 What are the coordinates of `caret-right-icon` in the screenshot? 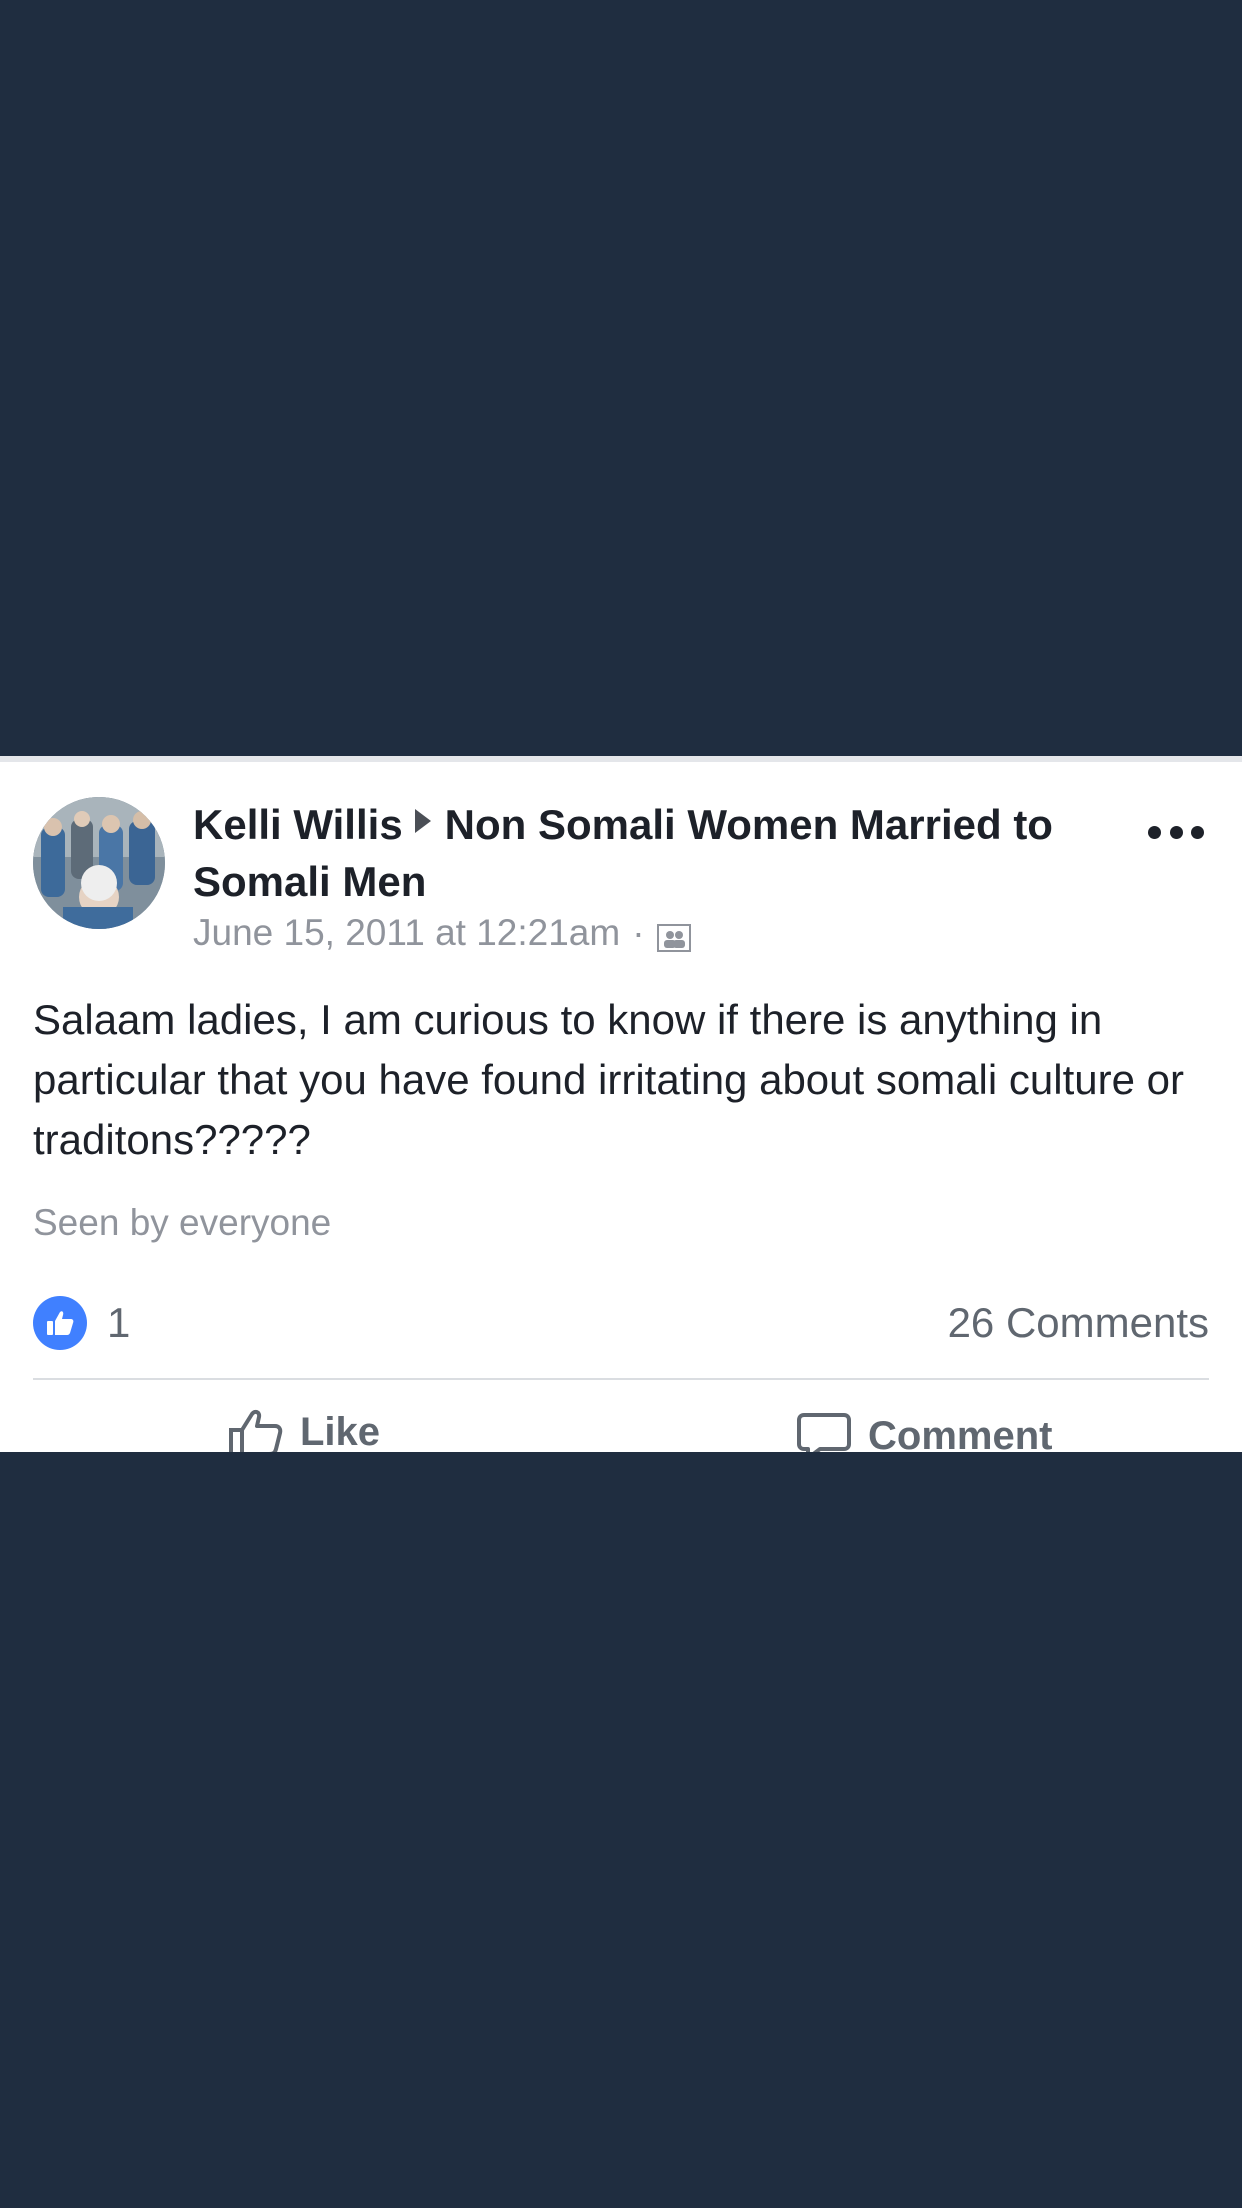 It's located at (422, 821).